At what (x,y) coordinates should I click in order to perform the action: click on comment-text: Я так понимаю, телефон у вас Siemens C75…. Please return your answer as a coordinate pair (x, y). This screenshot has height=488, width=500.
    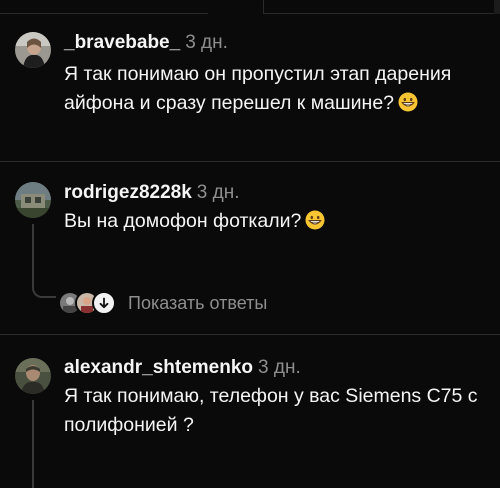
    Looking at the image, I should click on (274, 411).